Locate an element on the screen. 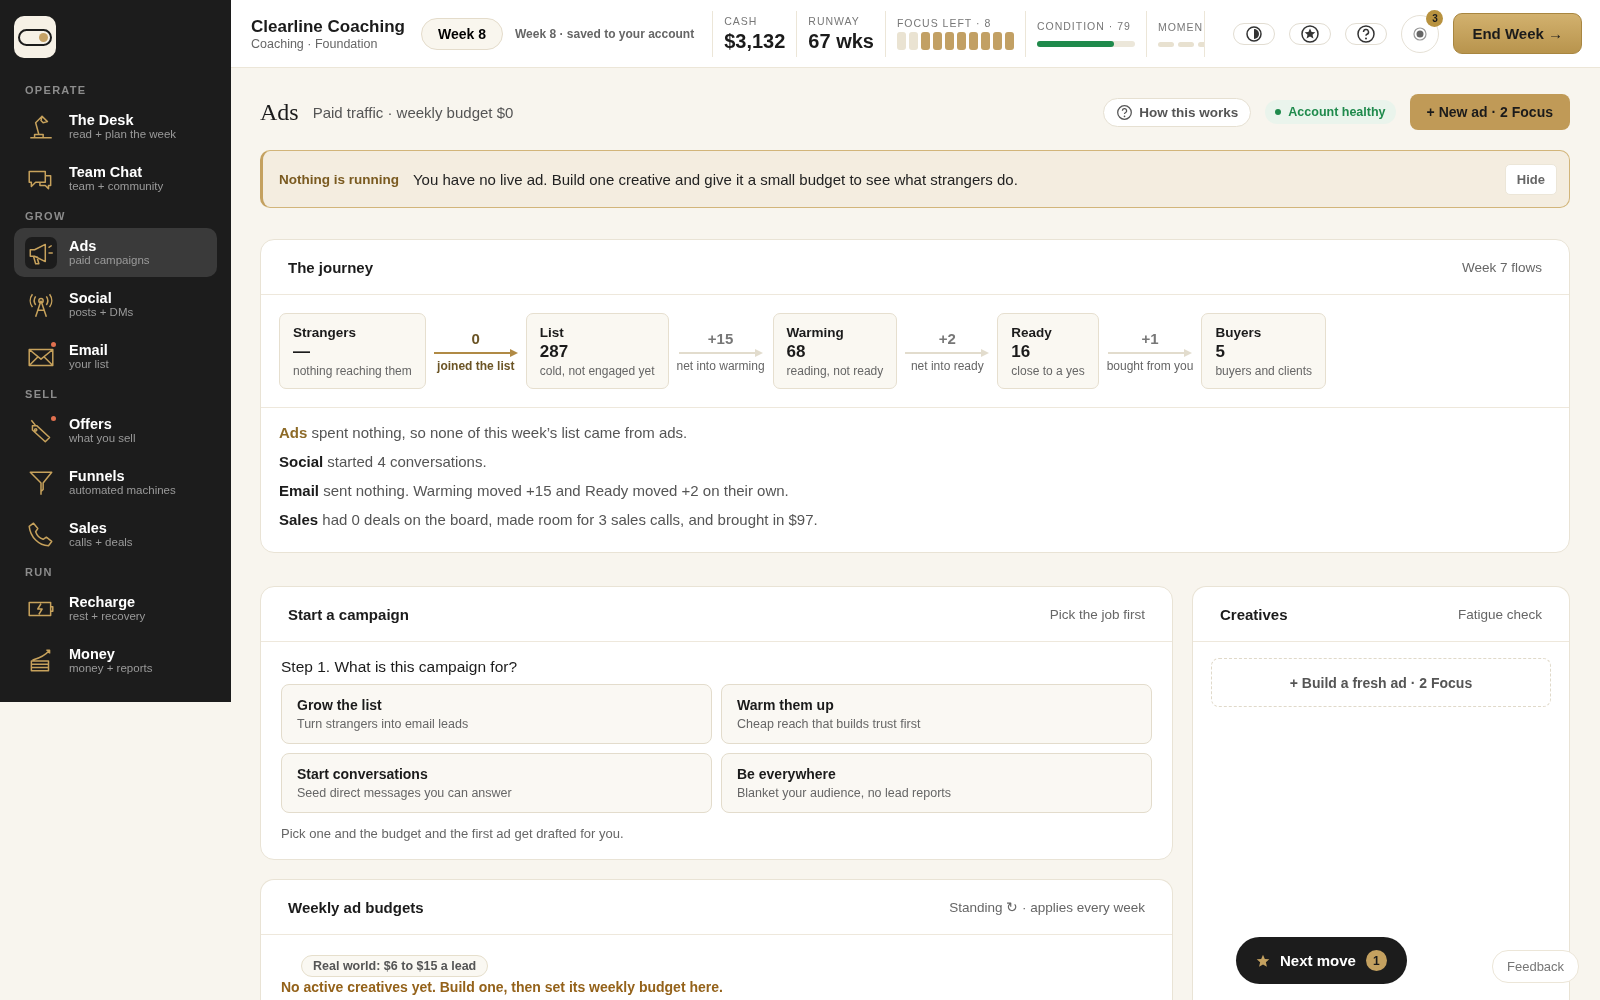 The image size is (1600, 1000). nav-subtitle: posts + DMs is located at coordinates (101, 312).